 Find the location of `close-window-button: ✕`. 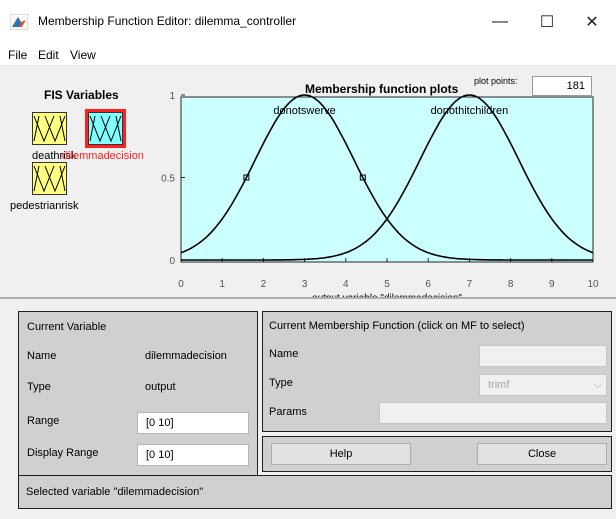

close-window-button: ✕ is located at coordinates (592, 22).